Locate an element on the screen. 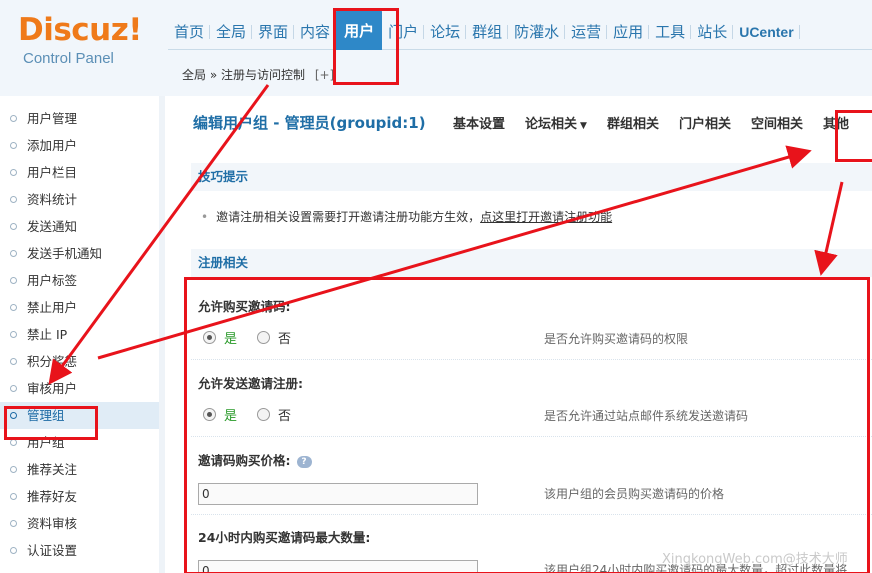 The image size is (872, 573). sidebar-item-credits-rewards: 积分奖惩 is located at coordinates (79, 361).